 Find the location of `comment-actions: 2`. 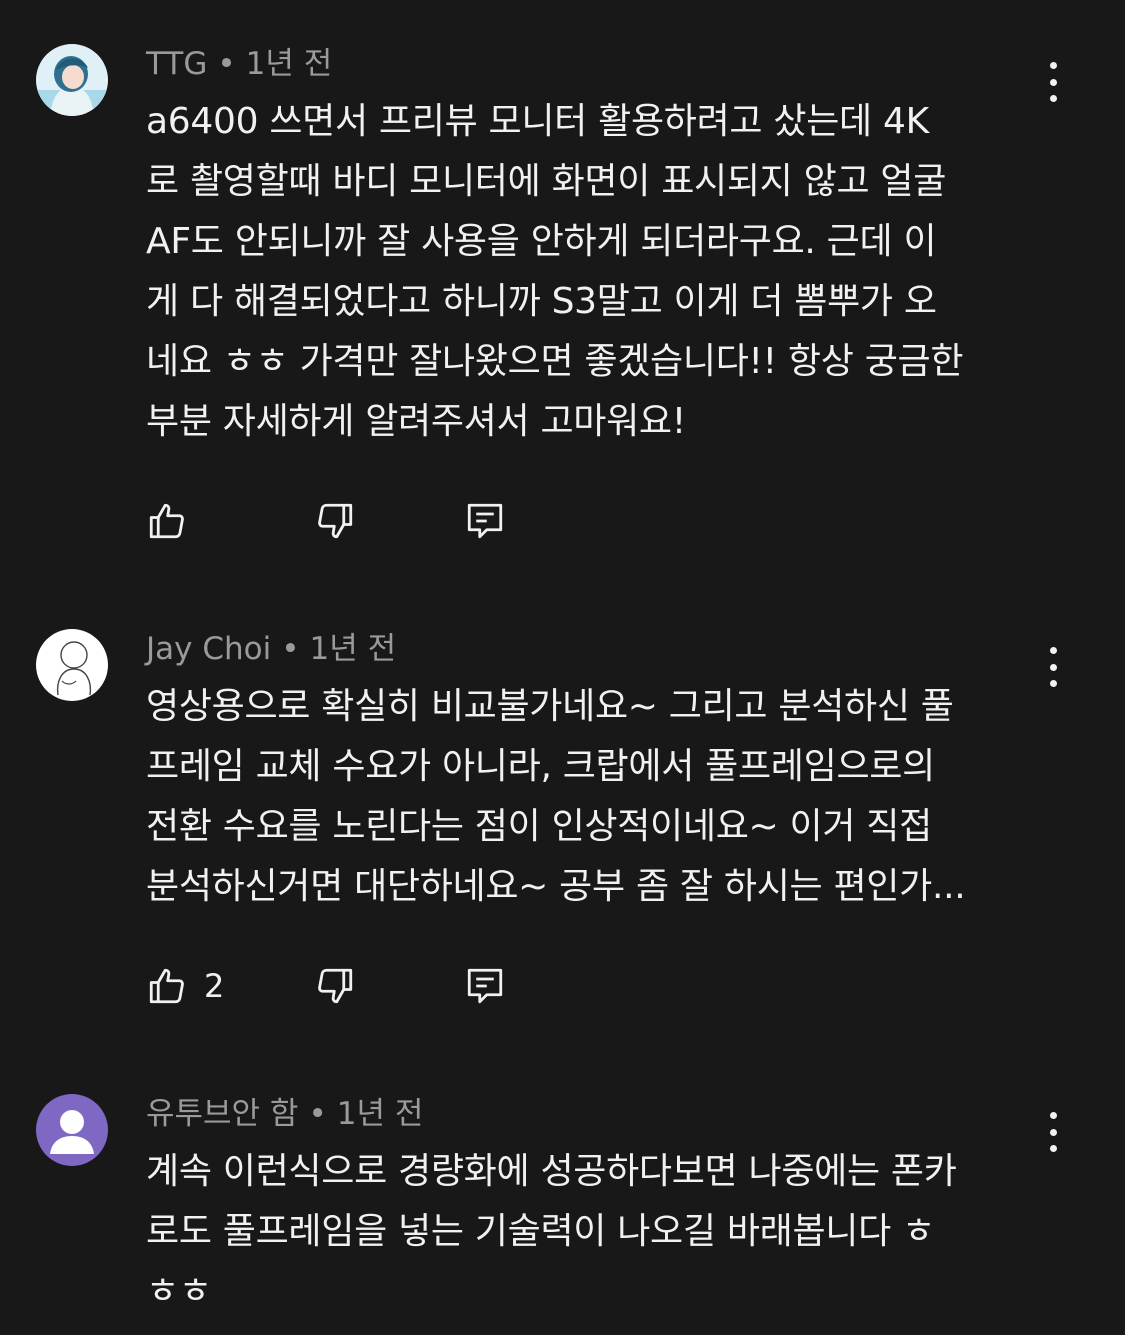

comment-actions: 2 is located at coordinates (356, 987).